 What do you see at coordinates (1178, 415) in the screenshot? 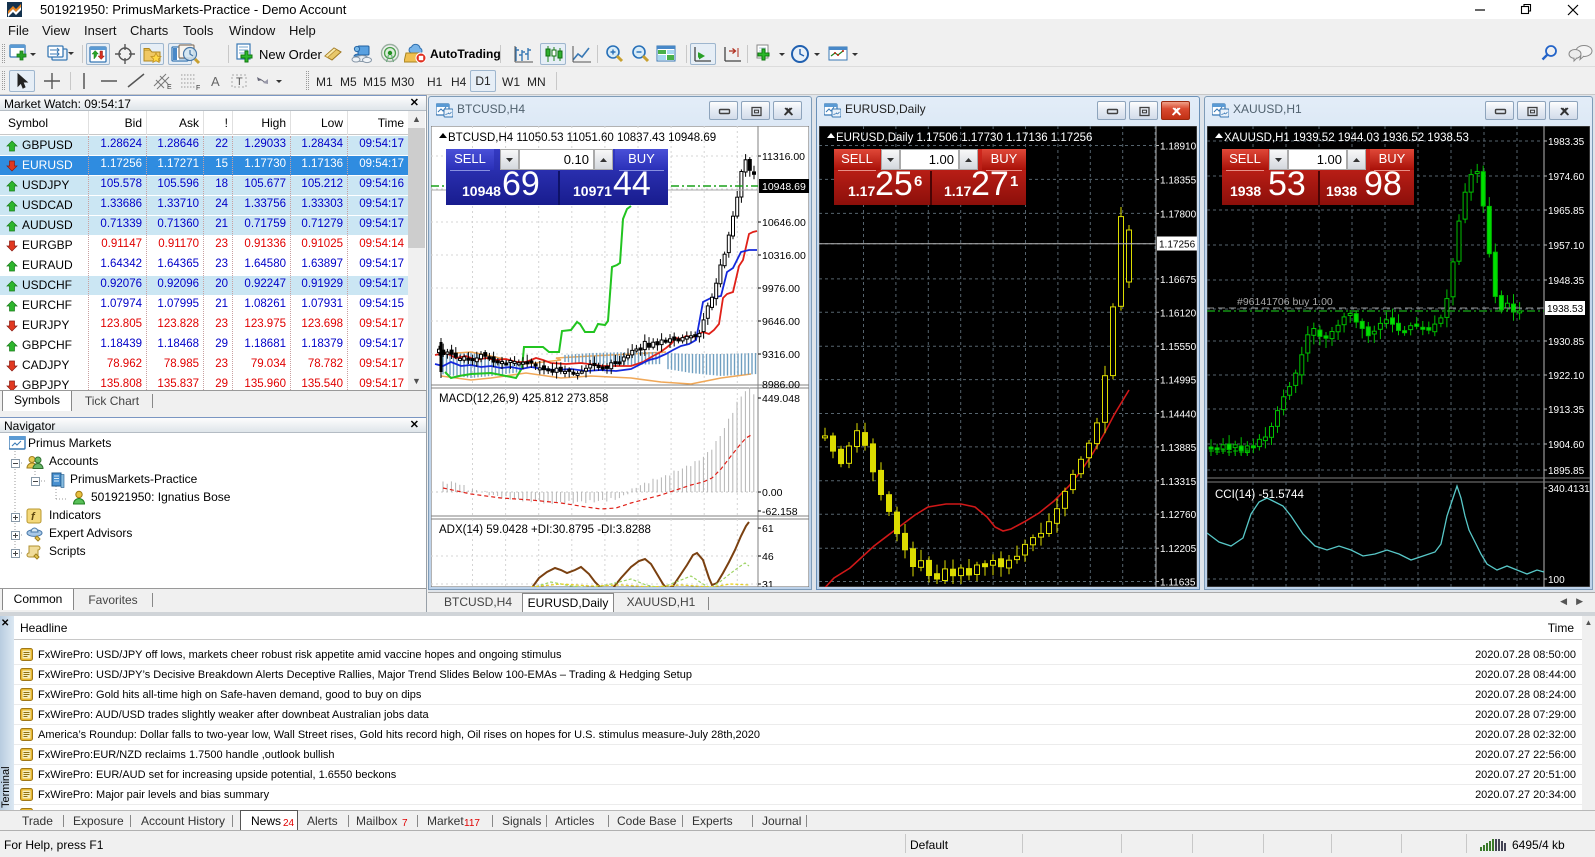
I see `svg-text: 1.14440` at bounding box center [1178, 415].